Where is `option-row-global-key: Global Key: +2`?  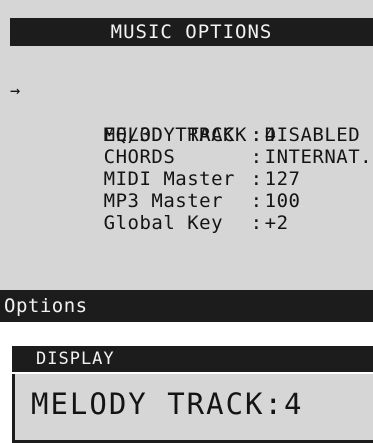 option-row-global-key: Global Key: +2 is located at coordinates (202, 212).